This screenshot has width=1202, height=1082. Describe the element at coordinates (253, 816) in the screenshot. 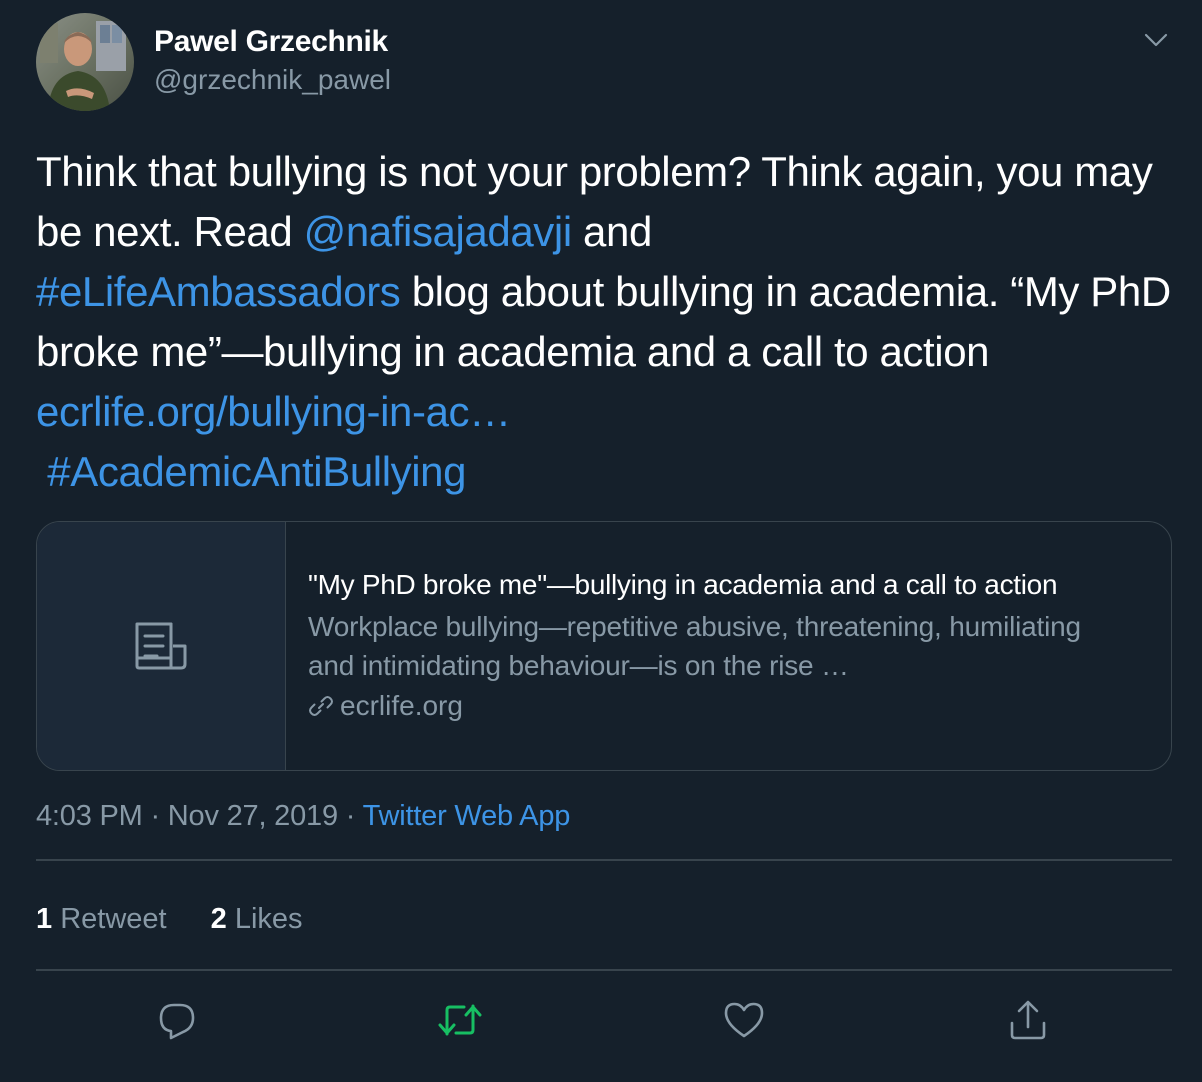

I see `tweet-date: Nov 27, 2019` at that location.